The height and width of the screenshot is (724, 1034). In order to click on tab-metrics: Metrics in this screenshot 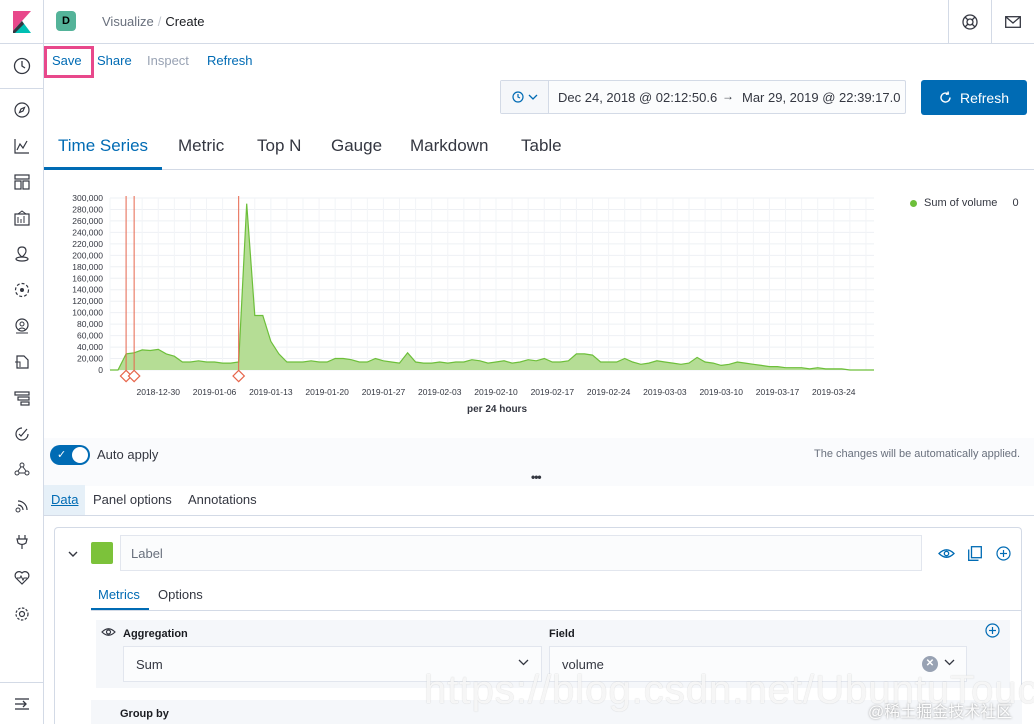, I will do `click(119, 594)`.